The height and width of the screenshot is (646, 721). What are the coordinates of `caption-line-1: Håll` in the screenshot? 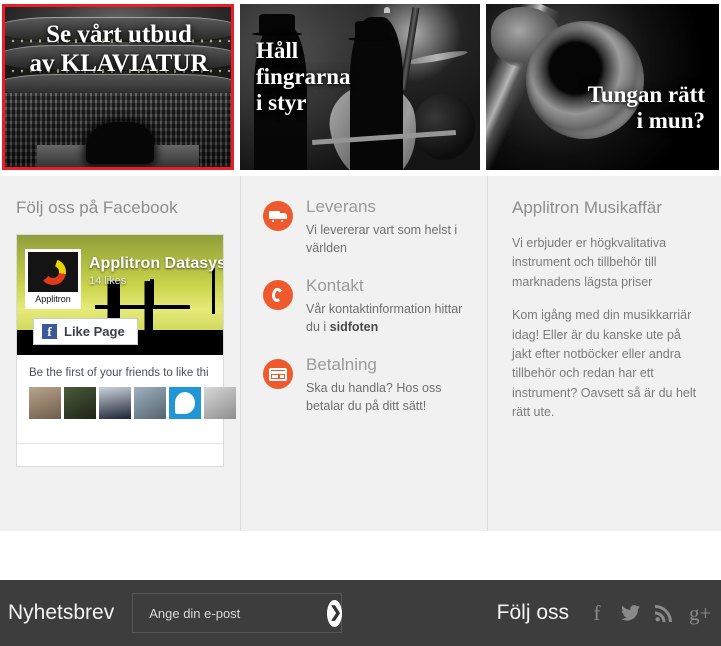 It's located at (277, 50).